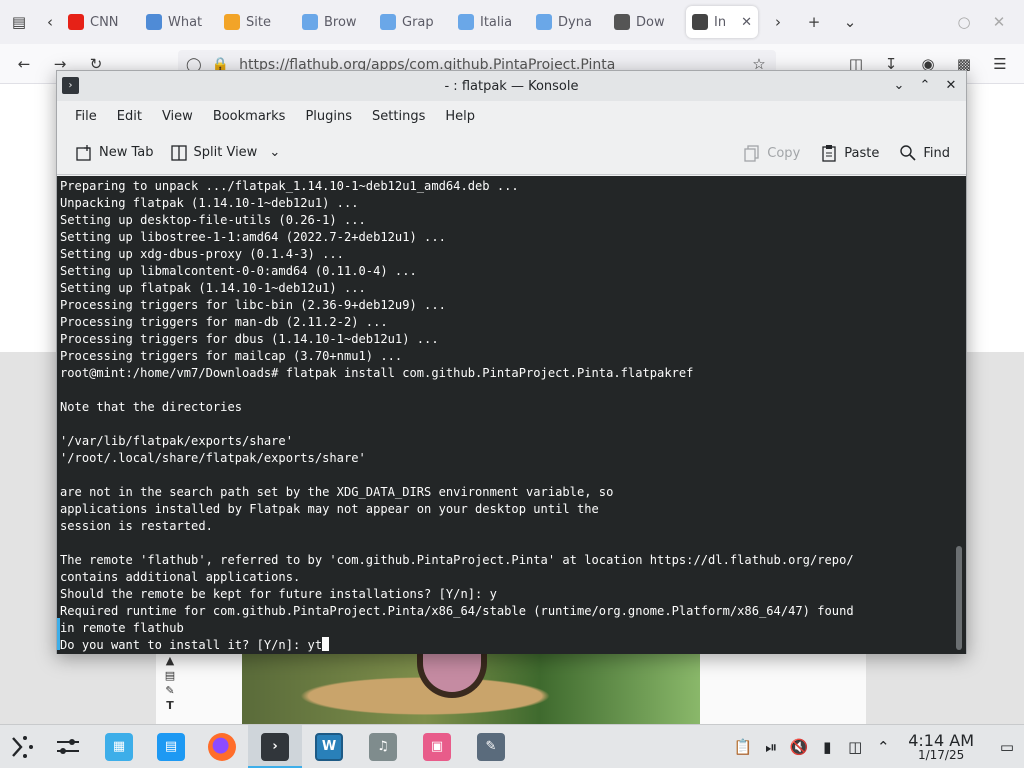  I want to click on text-cursor, so click(326, 644).